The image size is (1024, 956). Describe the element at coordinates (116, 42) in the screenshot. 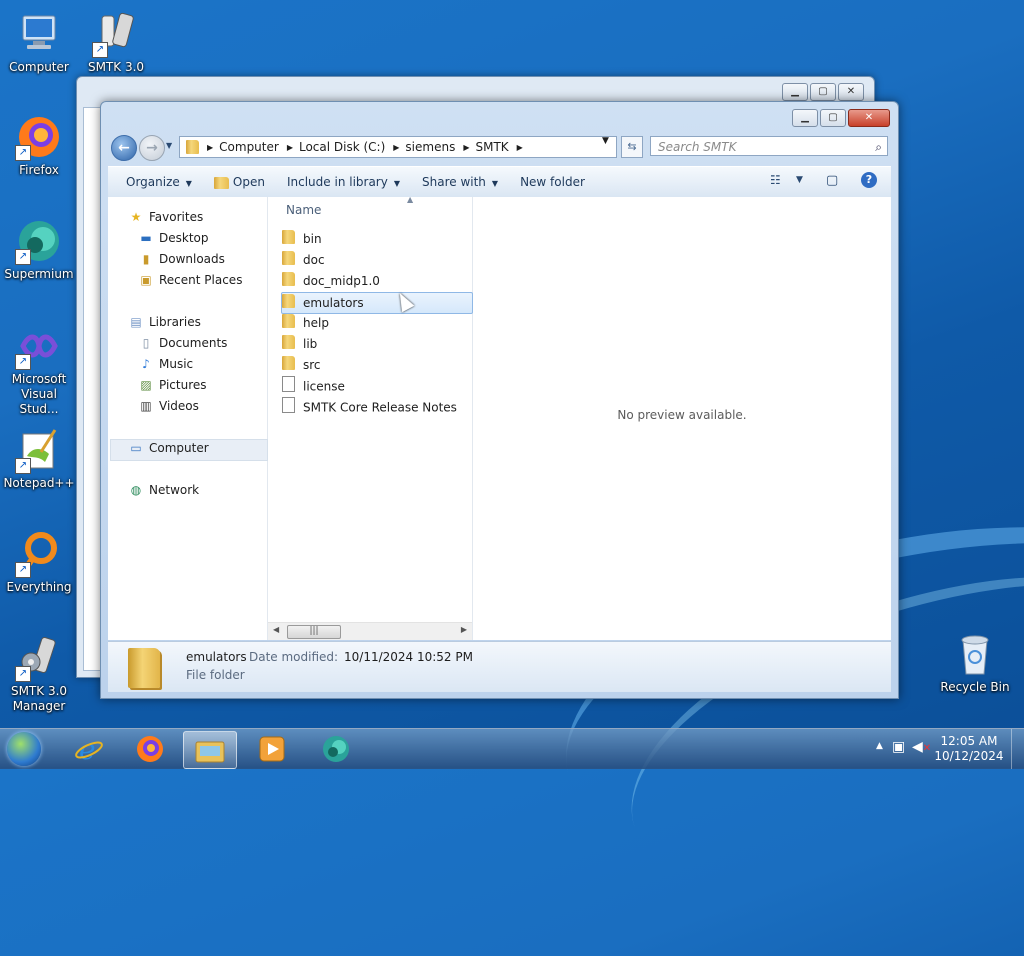

I see `desktop-icon-smtk: ↗ SMTK 3.0` at that location.